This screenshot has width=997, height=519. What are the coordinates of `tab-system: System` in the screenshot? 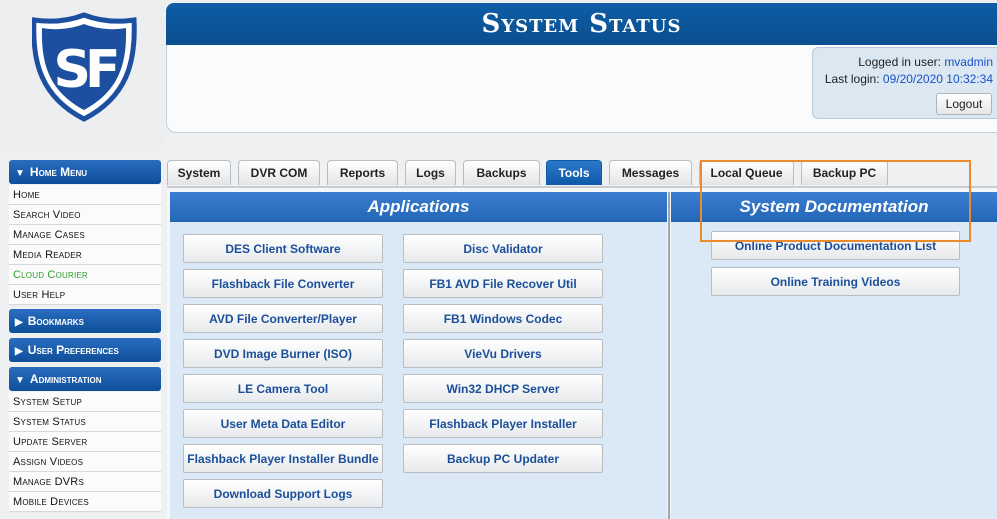 It's located at (199, 172).